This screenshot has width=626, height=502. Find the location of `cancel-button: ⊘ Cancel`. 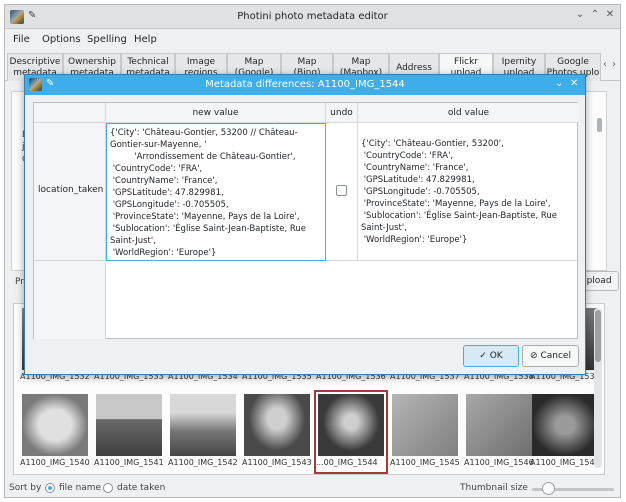

cancel-button: ⊘ Cancel is located at coordinates (550, 356).